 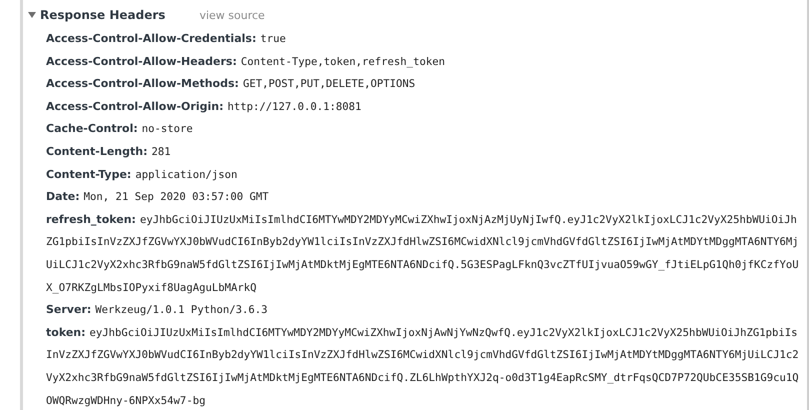 What do you see at coordinates (32, 15) in the screenshot?
I see `disclosure-triangle-icon` at bounding box center [32, 15].